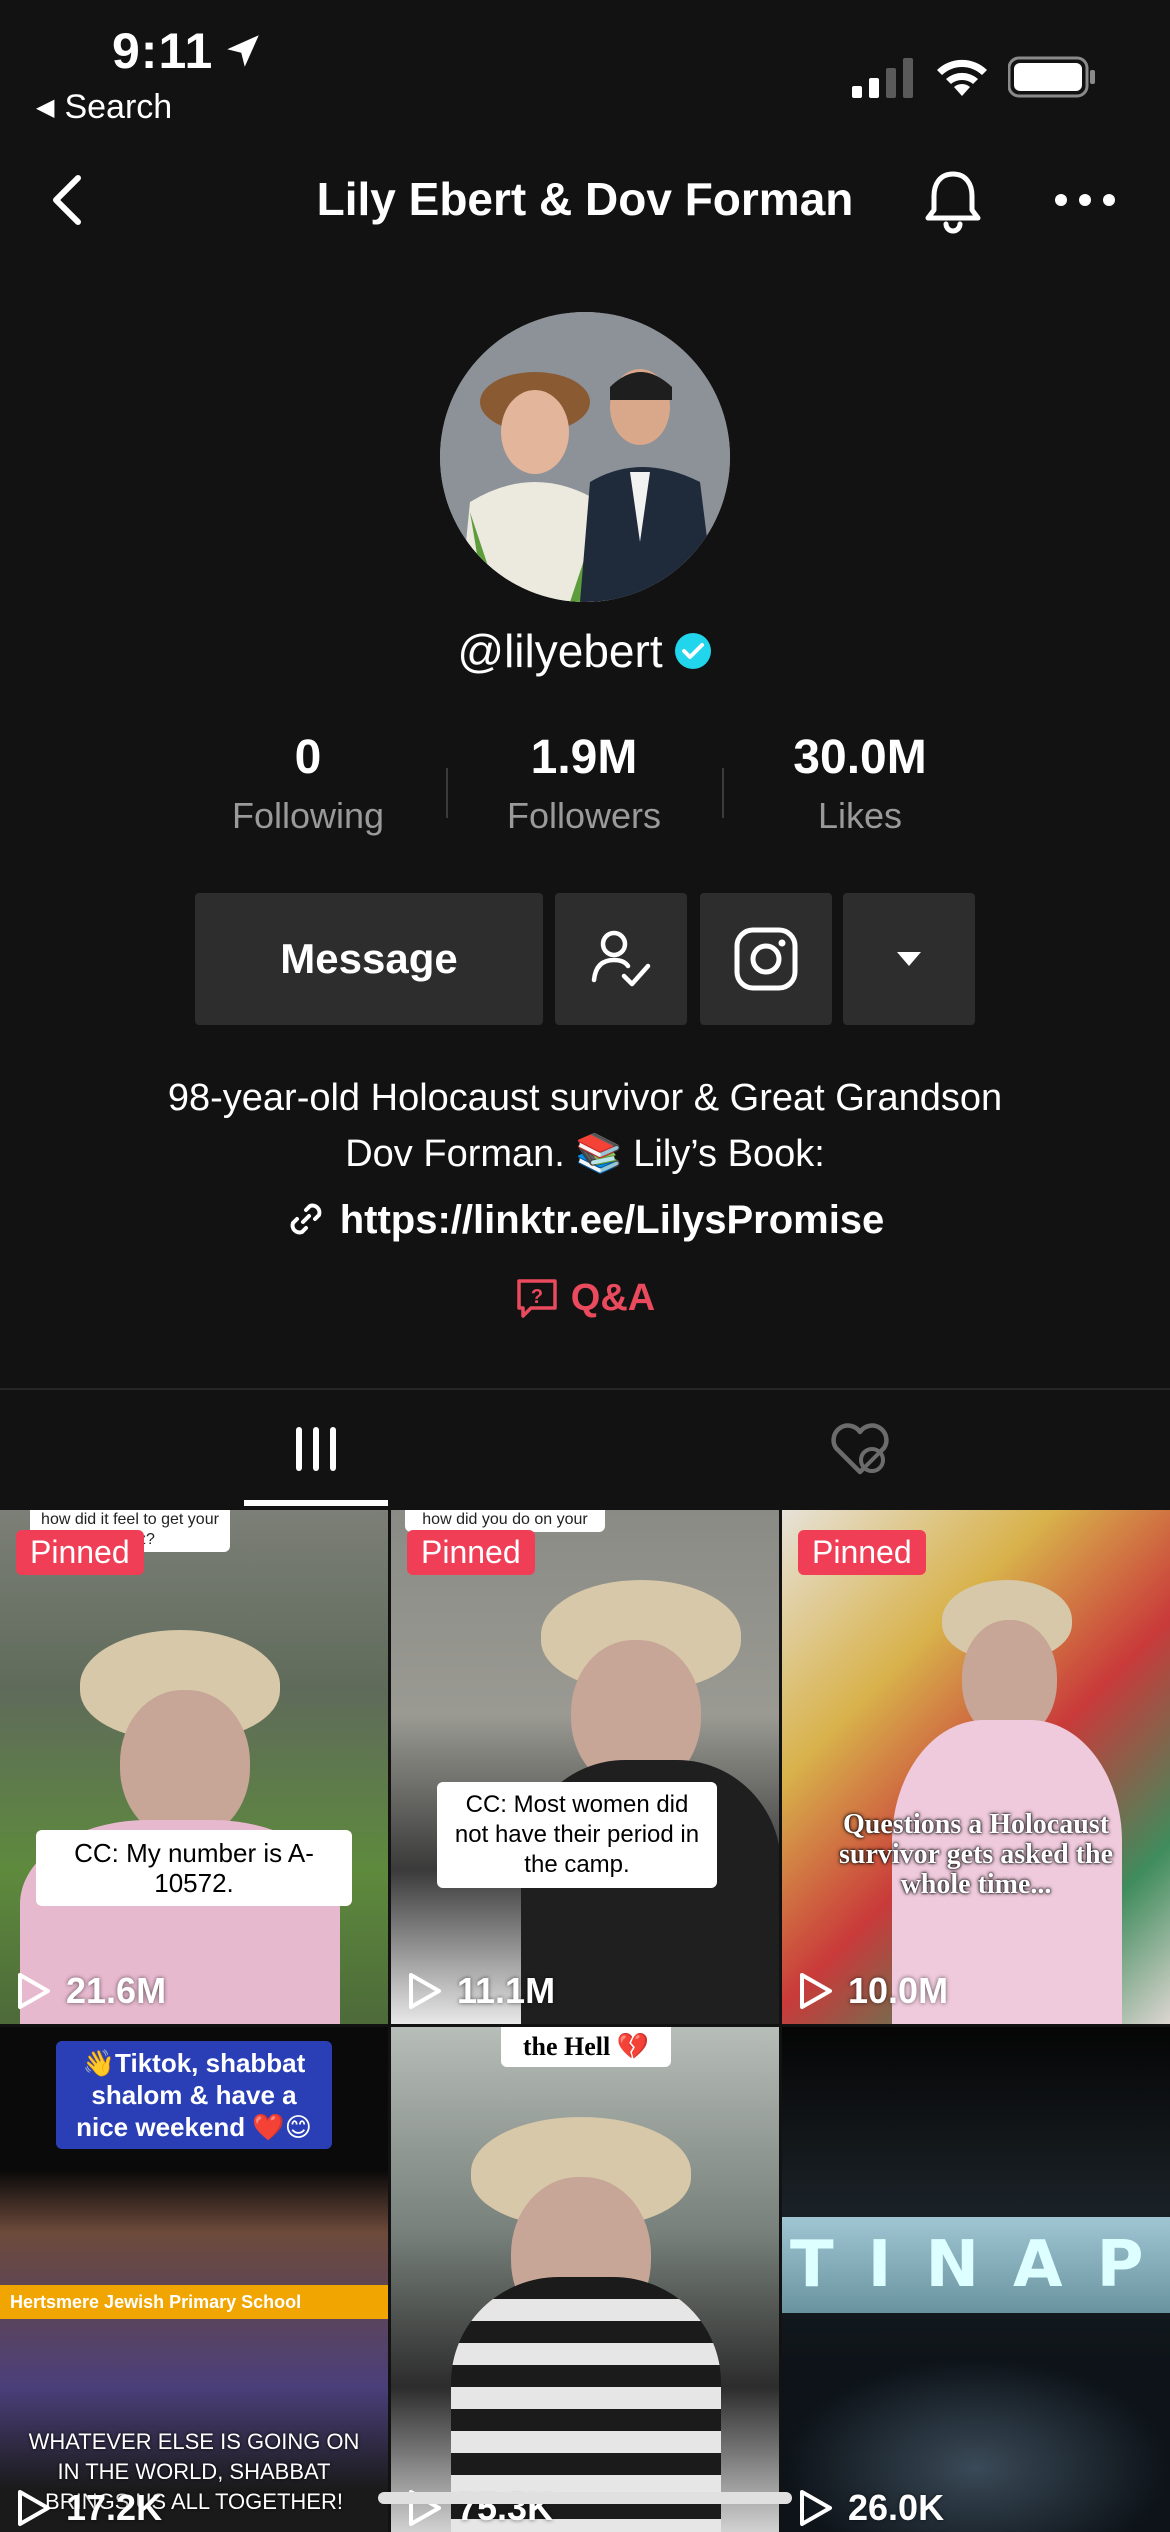 This screenshot has width=1170, height=2532. Describe the element at coordinates (898, 1990) in the screenshot. I see `view-count-text: 10.0M` at that location.